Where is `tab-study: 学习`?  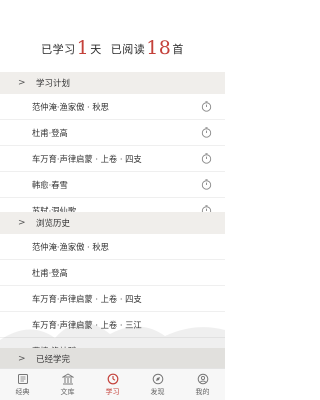
tab-study: 学习 is located at coordinates (112, 384).